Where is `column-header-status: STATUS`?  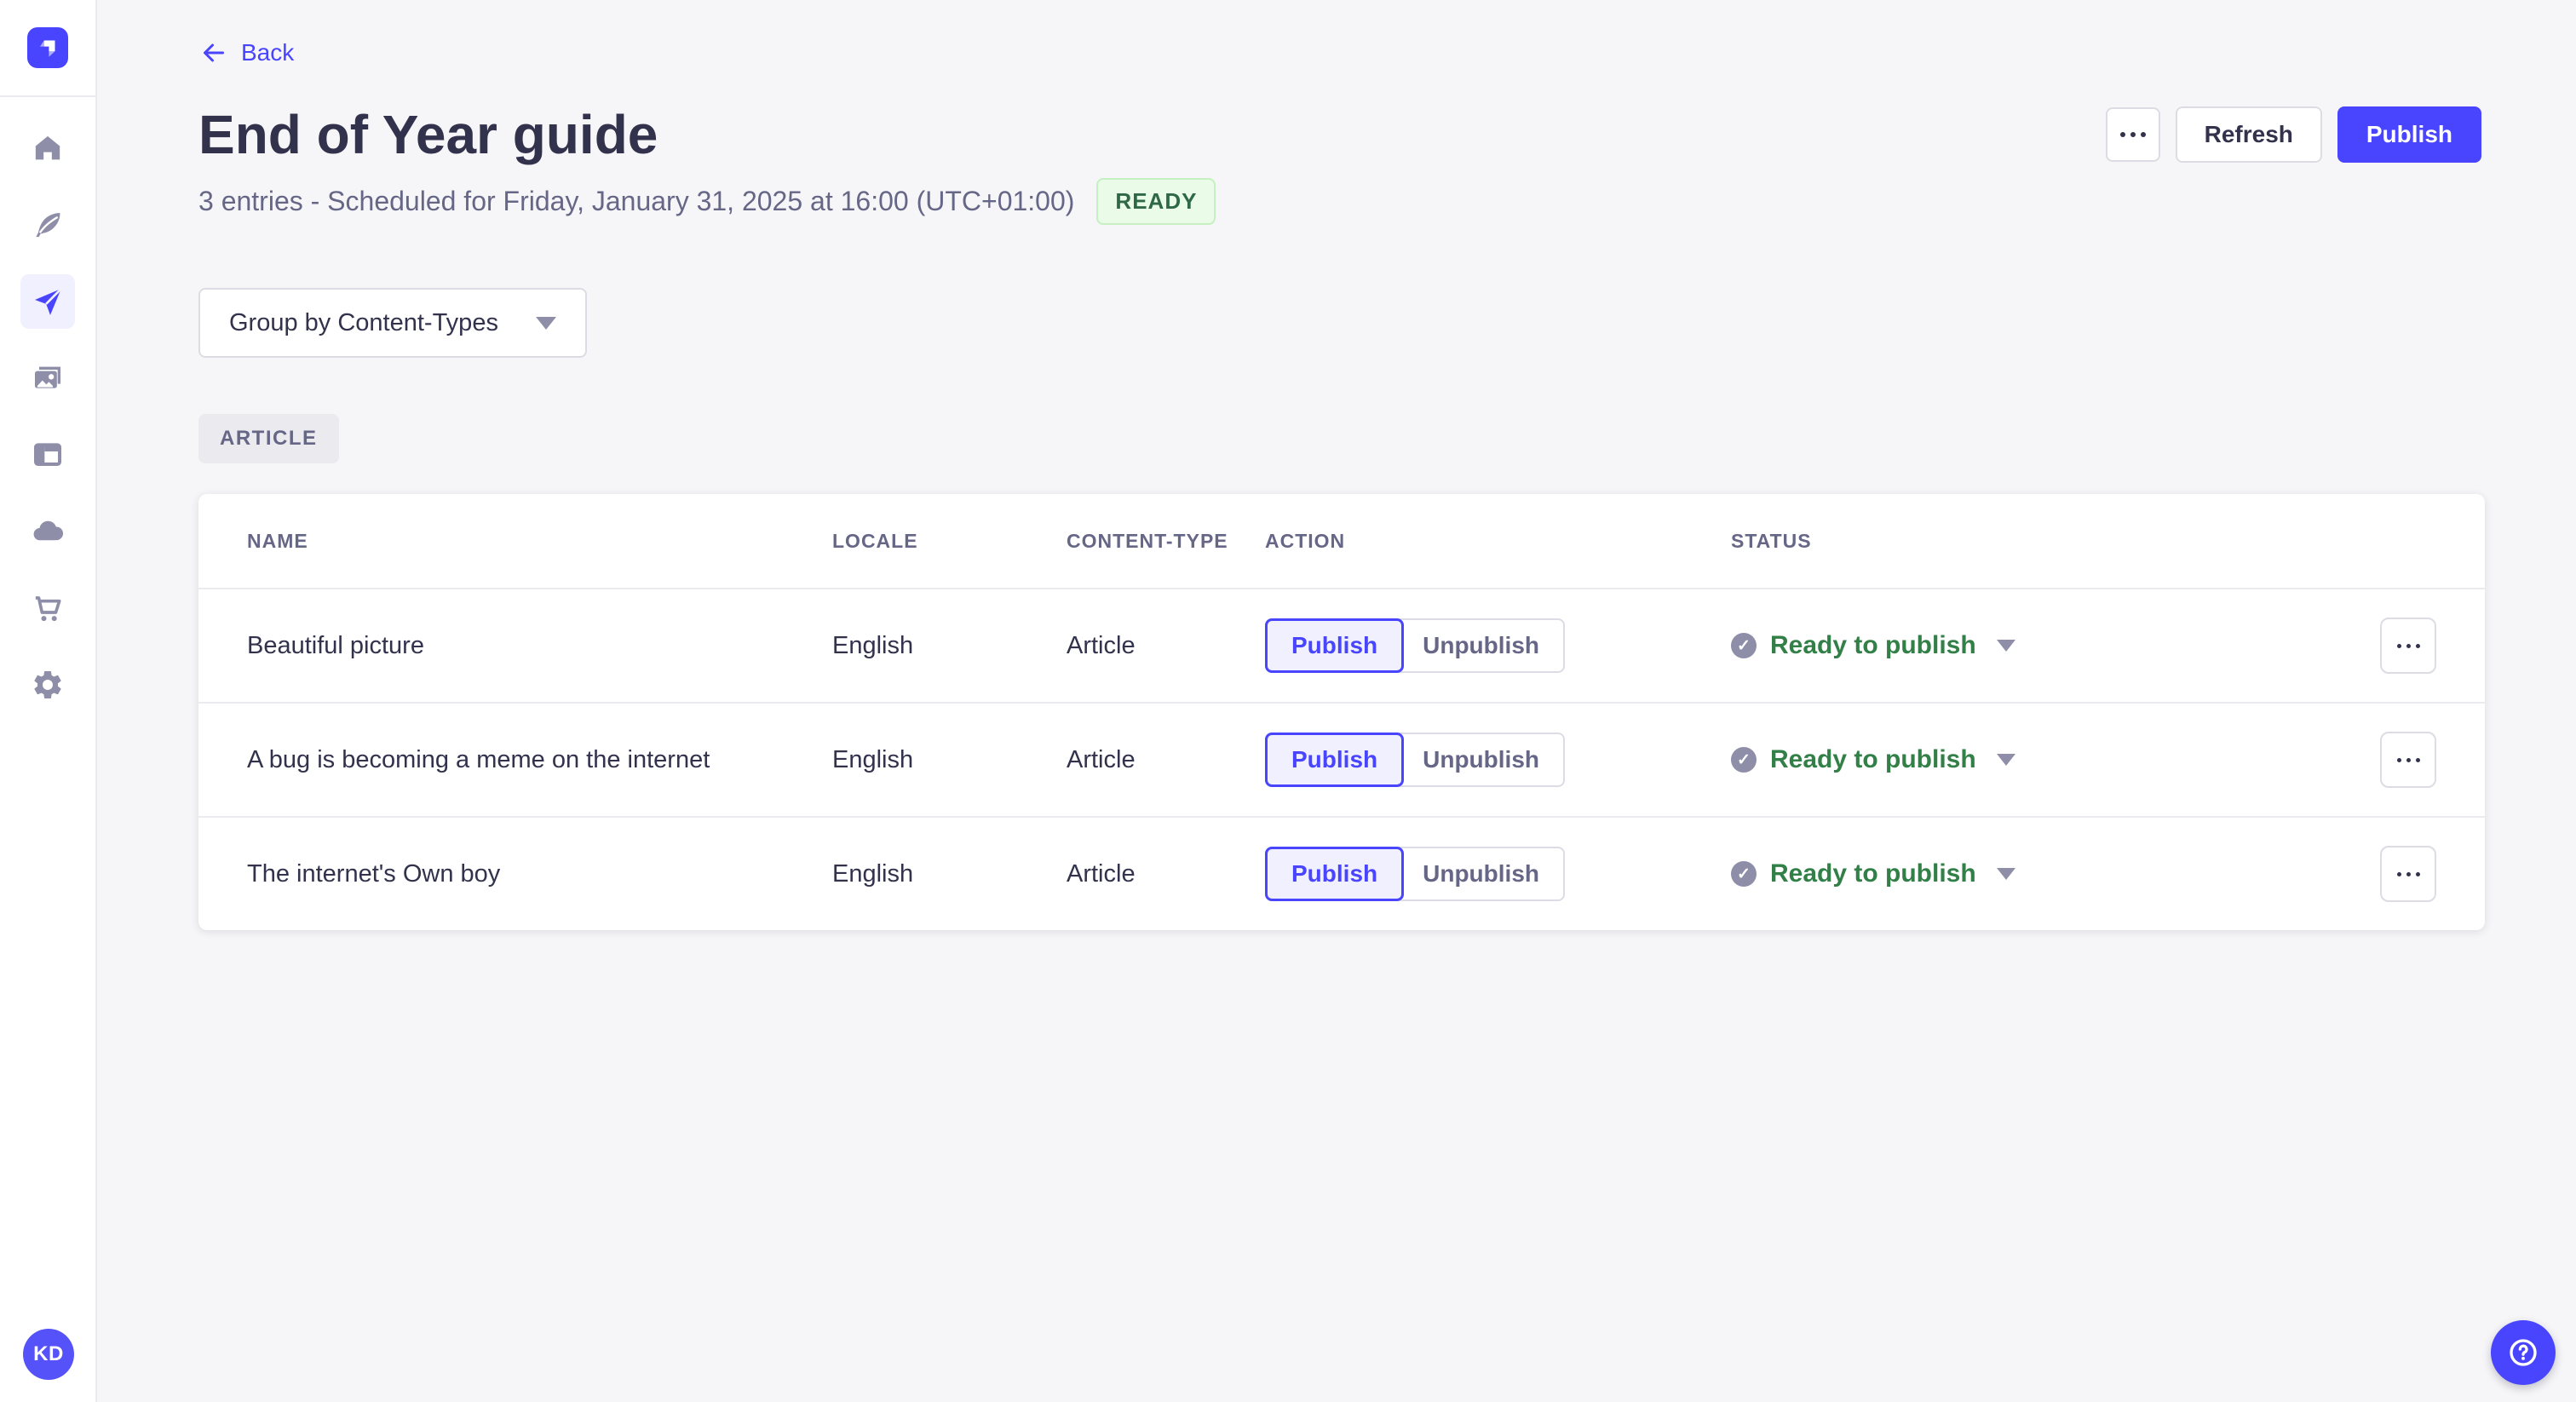
column-header-status: STATUS is located at coordinates (1772, 540).